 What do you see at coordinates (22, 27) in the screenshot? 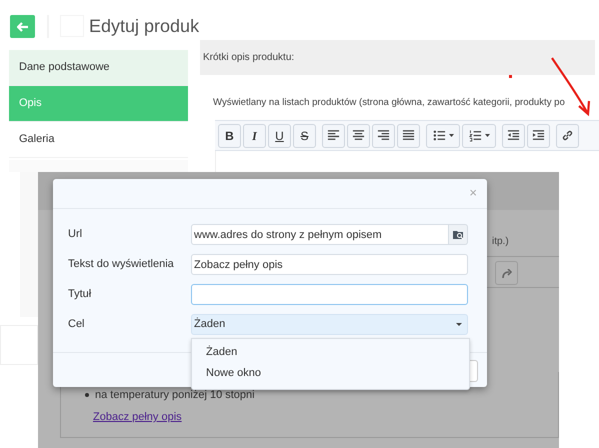
I see `arrow-left-icon` at bounding box center [22, 27].